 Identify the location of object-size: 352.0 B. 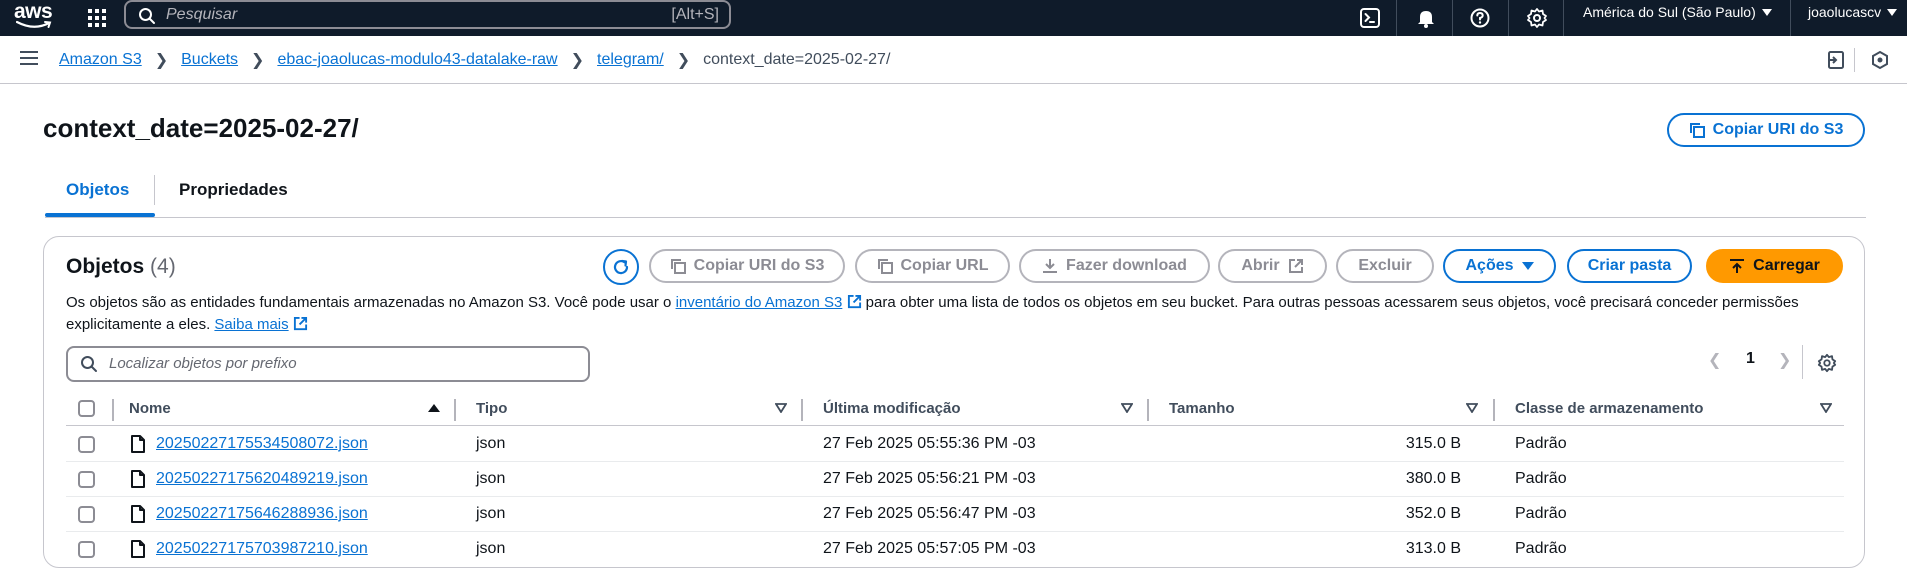
(1433, 513).